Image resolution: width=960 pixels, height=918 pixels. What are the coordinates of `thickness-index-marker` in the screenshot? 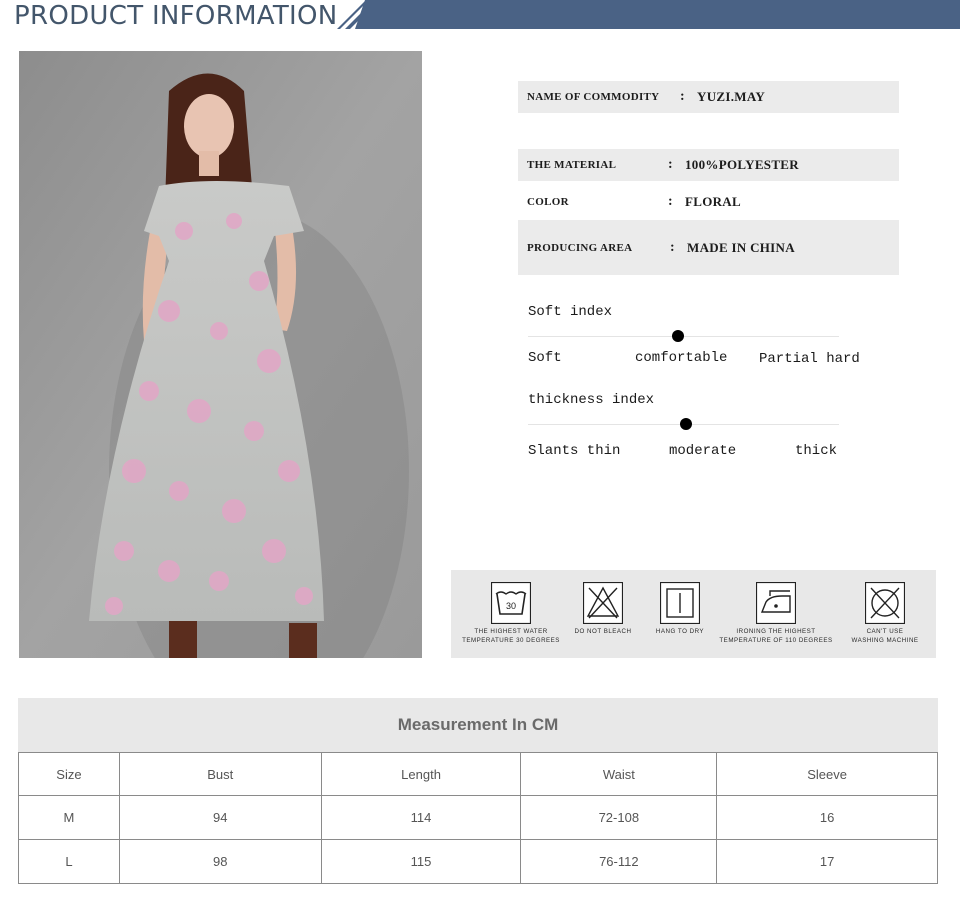 It's located at (686, 424).